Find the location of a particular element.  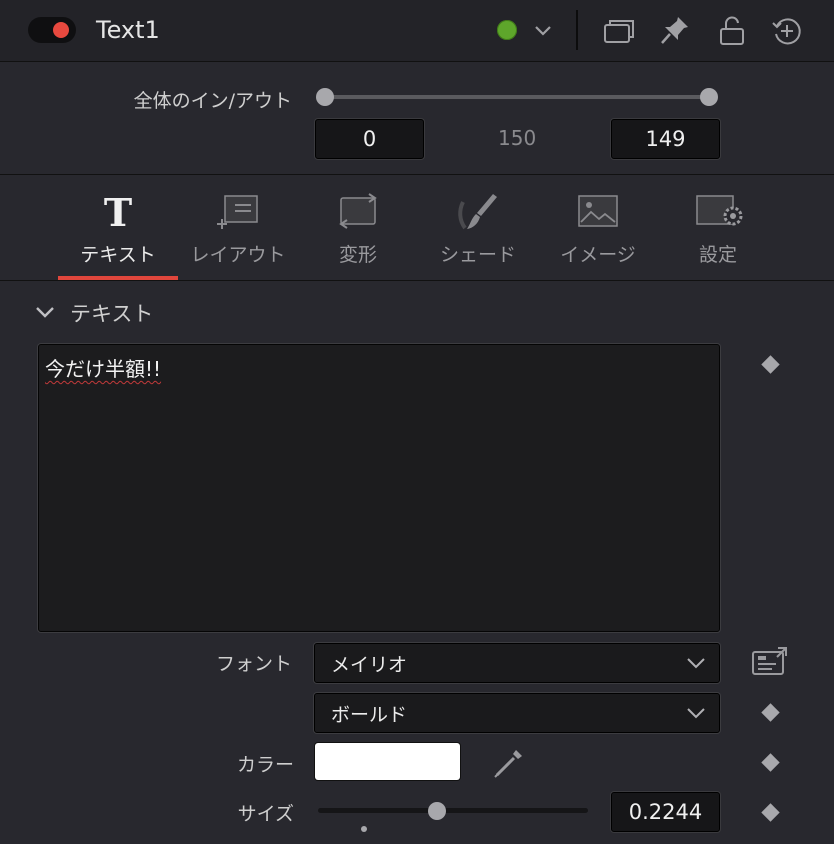

in-point-field: 0 is located at coordinates (369, 139).